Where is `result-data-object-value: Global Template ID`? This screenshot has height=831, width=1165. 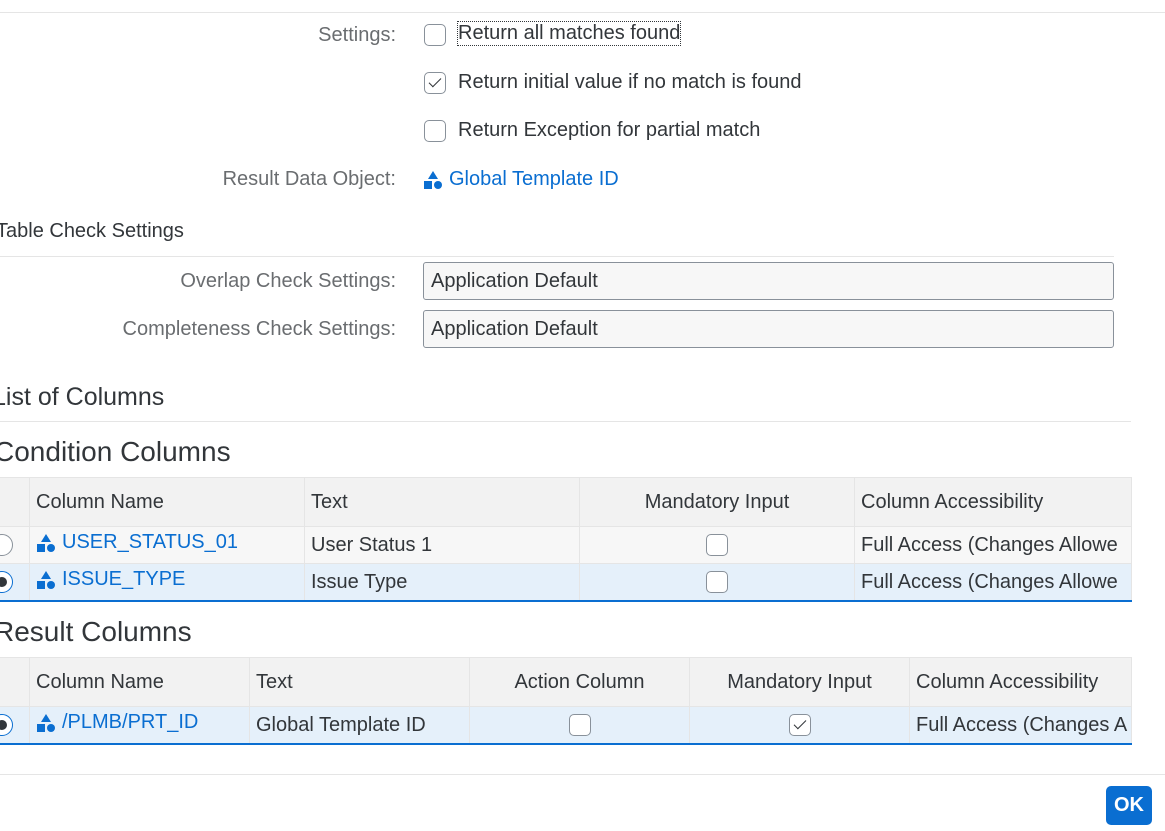 result-data-object-value: Global Template ID is located at coordinates (534, 179).